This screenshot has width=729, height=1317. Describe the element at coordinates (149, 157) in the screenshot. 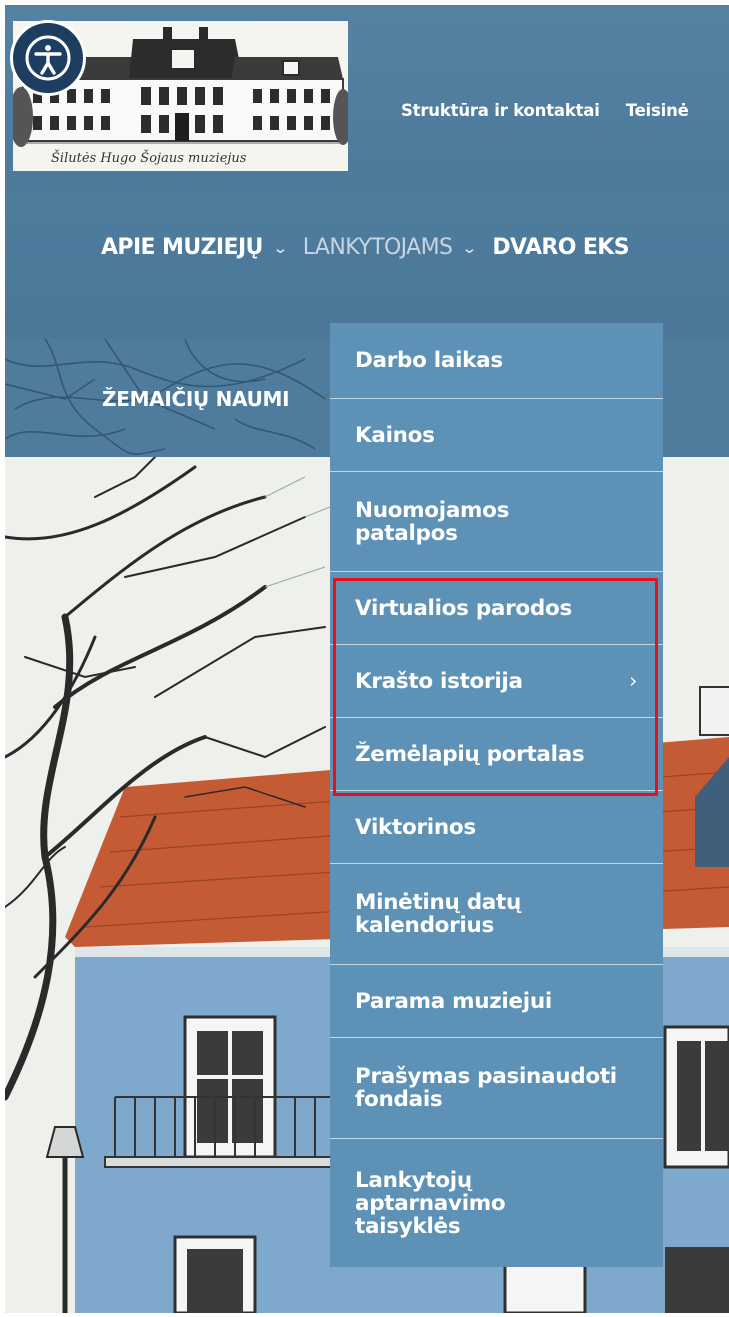

I see `logo-caption: Šilutės Hugo Šojaus muziejus` at that location.